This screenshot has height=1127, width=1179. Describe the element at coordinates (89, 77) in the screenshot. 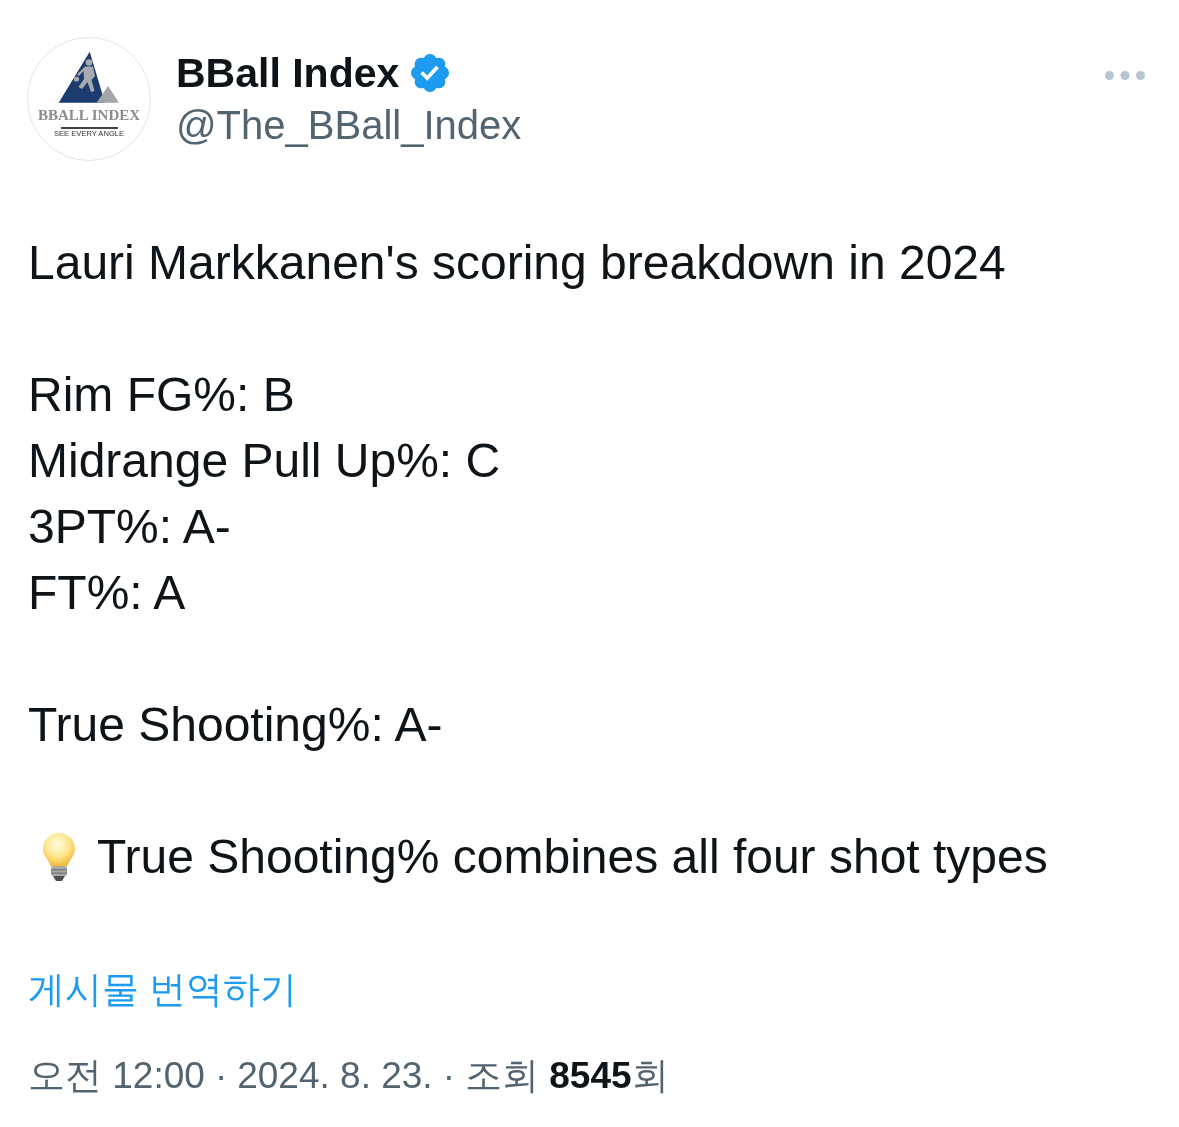

I see `triangle-logo-icon` at that location.